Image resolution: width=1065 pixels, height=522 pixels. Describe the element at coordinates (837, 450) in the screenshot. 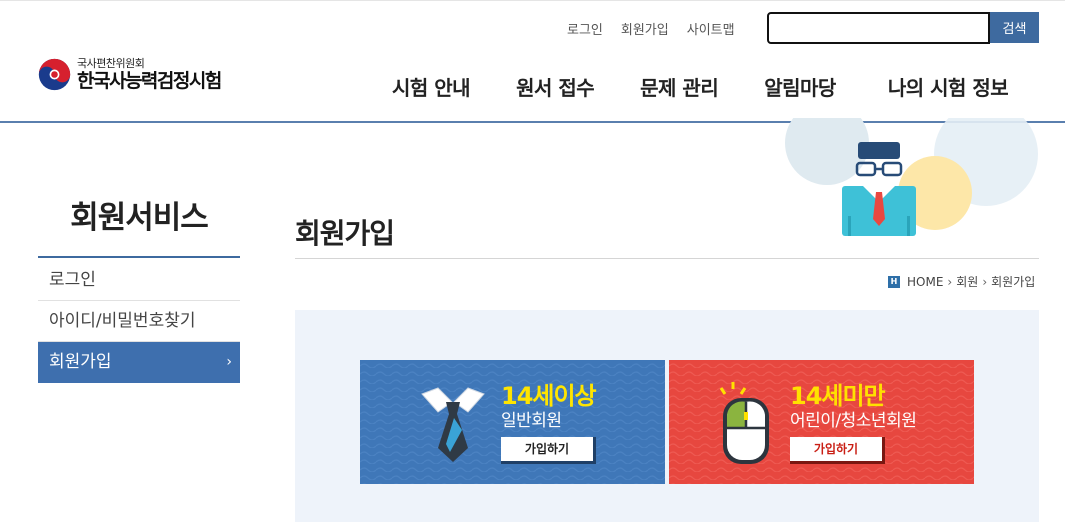

I see `youth-join-button: 가입하기` at that location.